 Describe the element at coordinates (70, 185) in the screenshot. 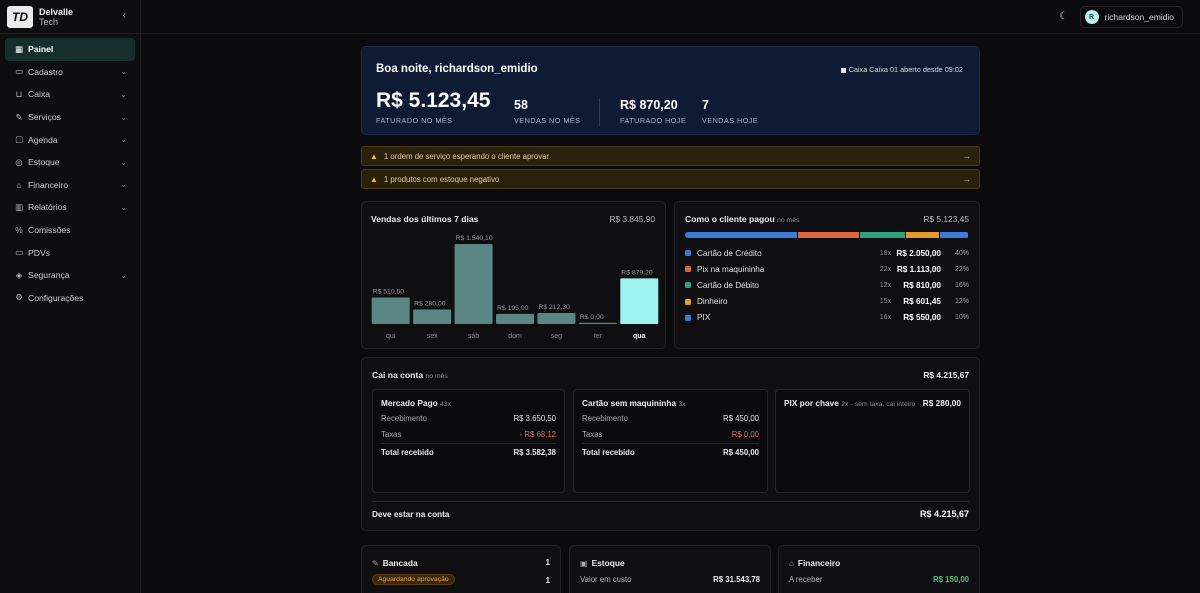

I see `sidebar-item-financeiro: ⌂ Financeiro ⌄` at that location.